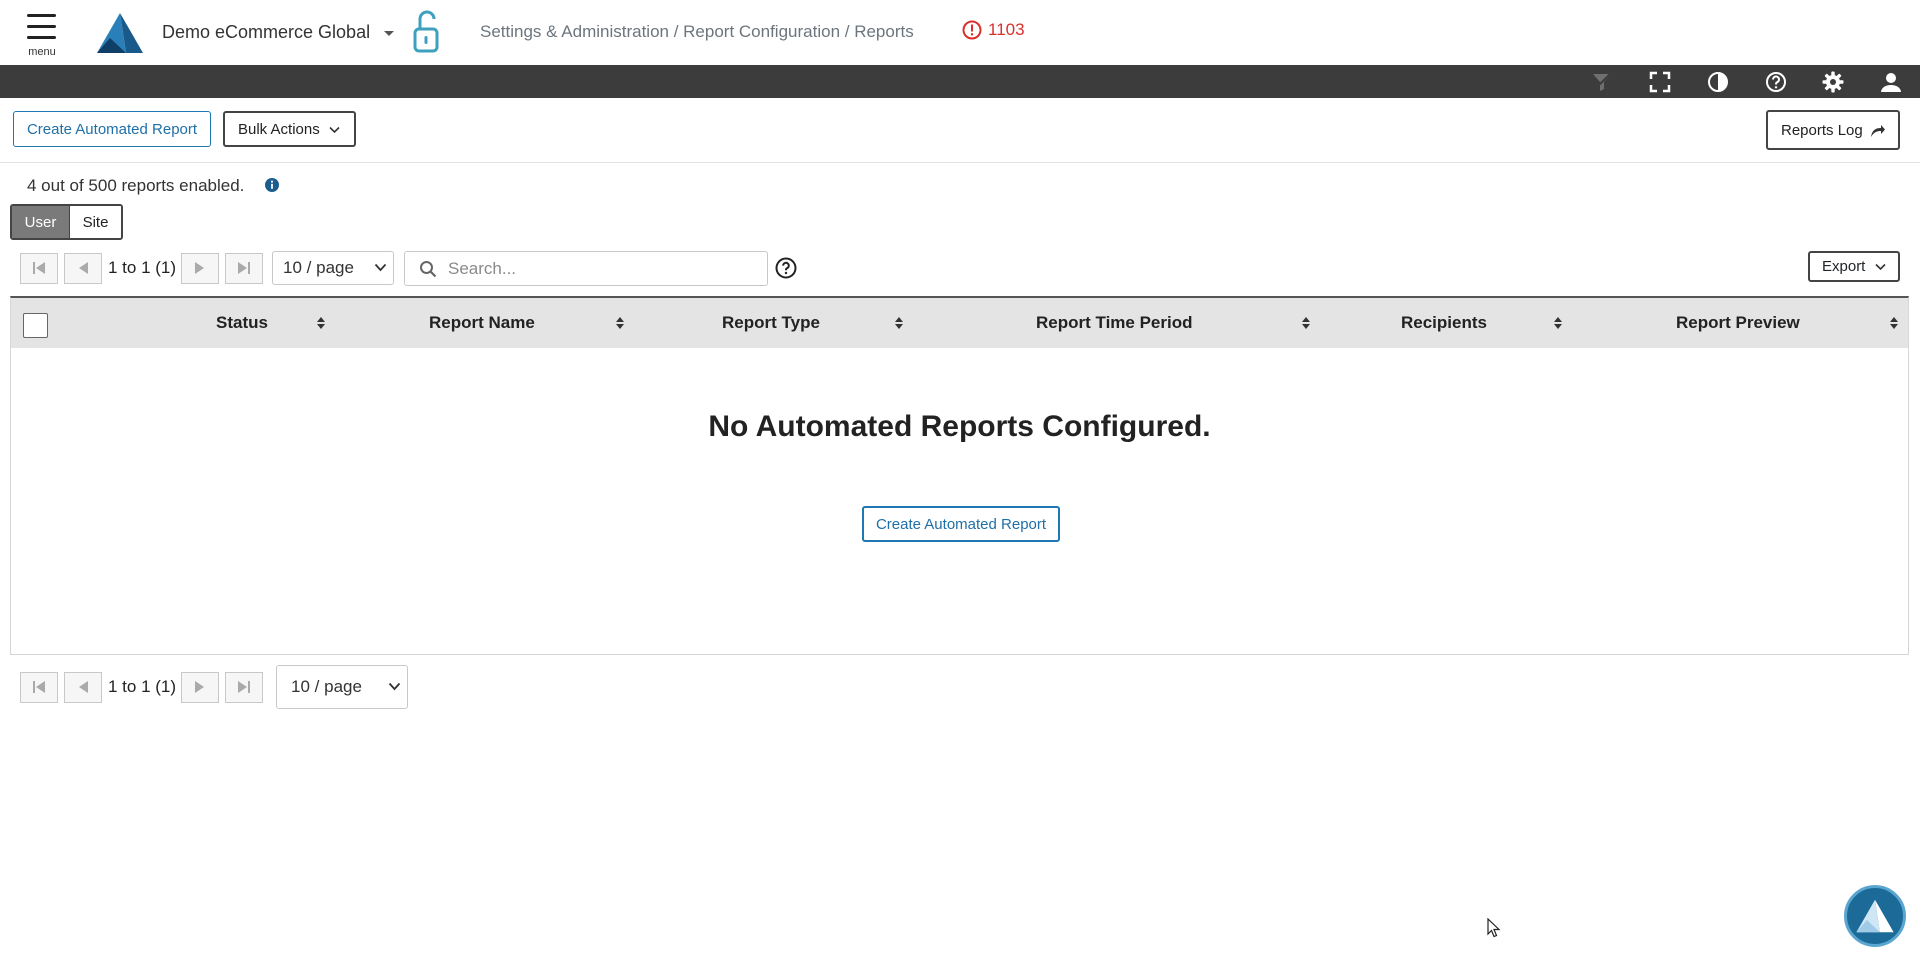 This screenshot has width=1920, height=961. I want to click on scope-site-button: Site, so click(95, 222).